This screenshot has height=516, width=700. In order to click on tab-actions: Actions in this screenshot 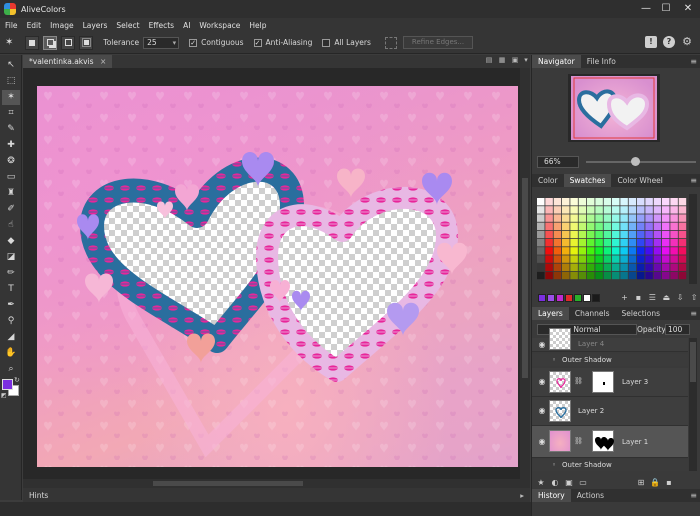, I will do `click(590, 495)`.